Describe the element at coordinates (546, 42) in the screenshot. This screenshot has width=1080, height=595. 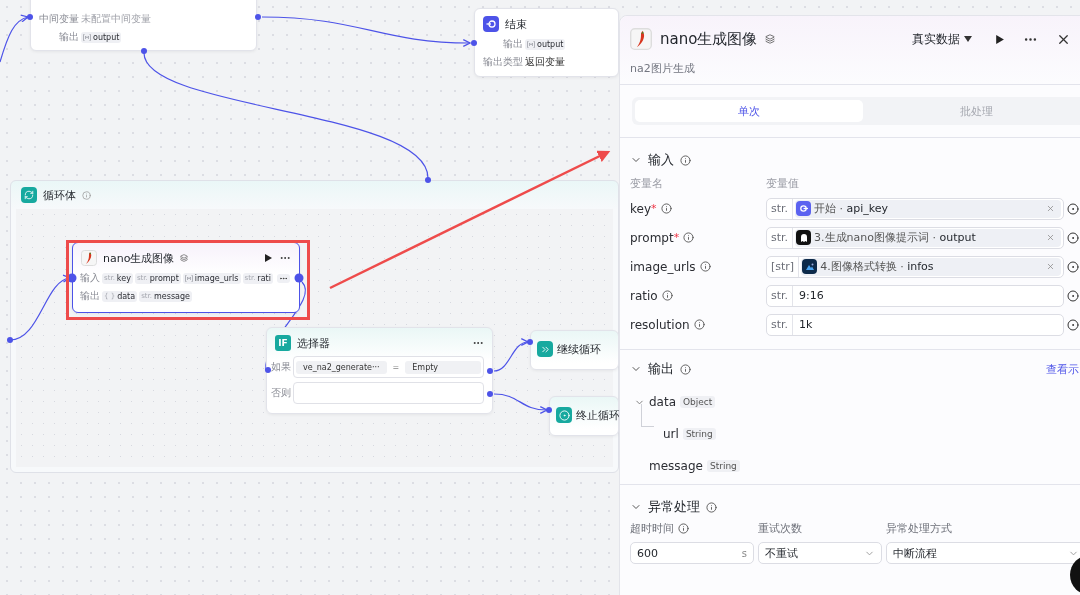
I see `end-node: 结束 输出 output 输出类型 返回变量` at that location.